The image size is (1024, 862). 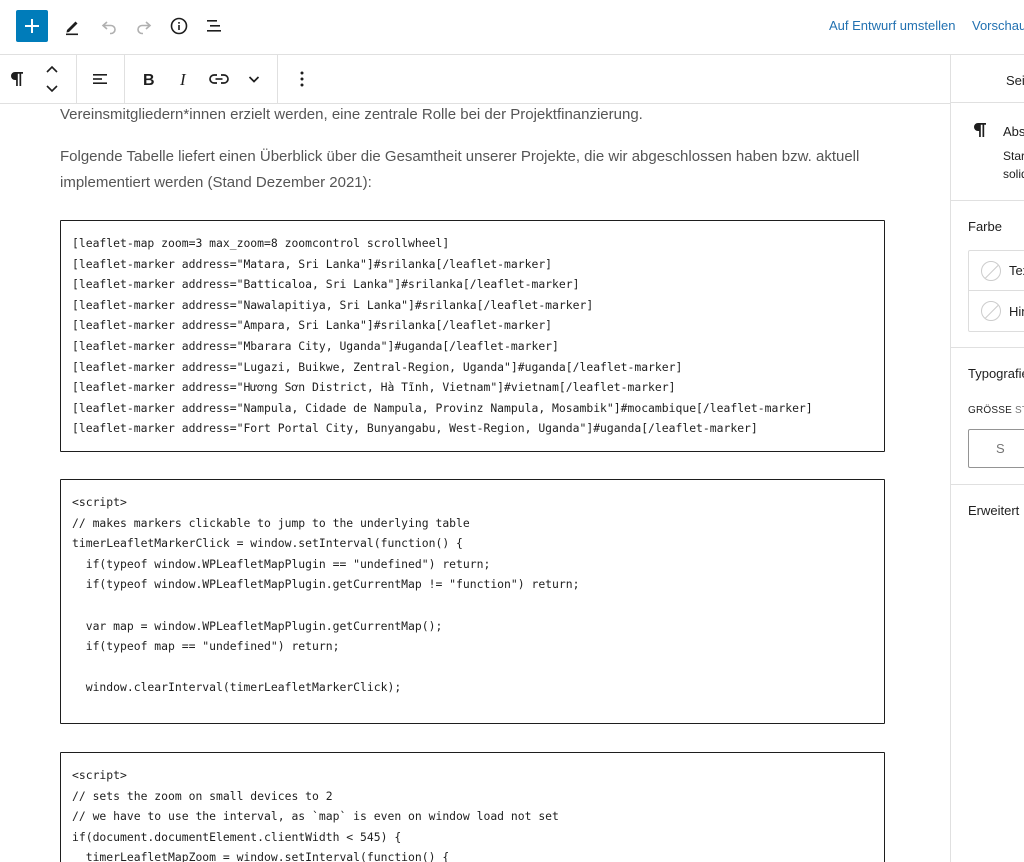 I want to click on list-view-icon, so click(x=214, y=26).